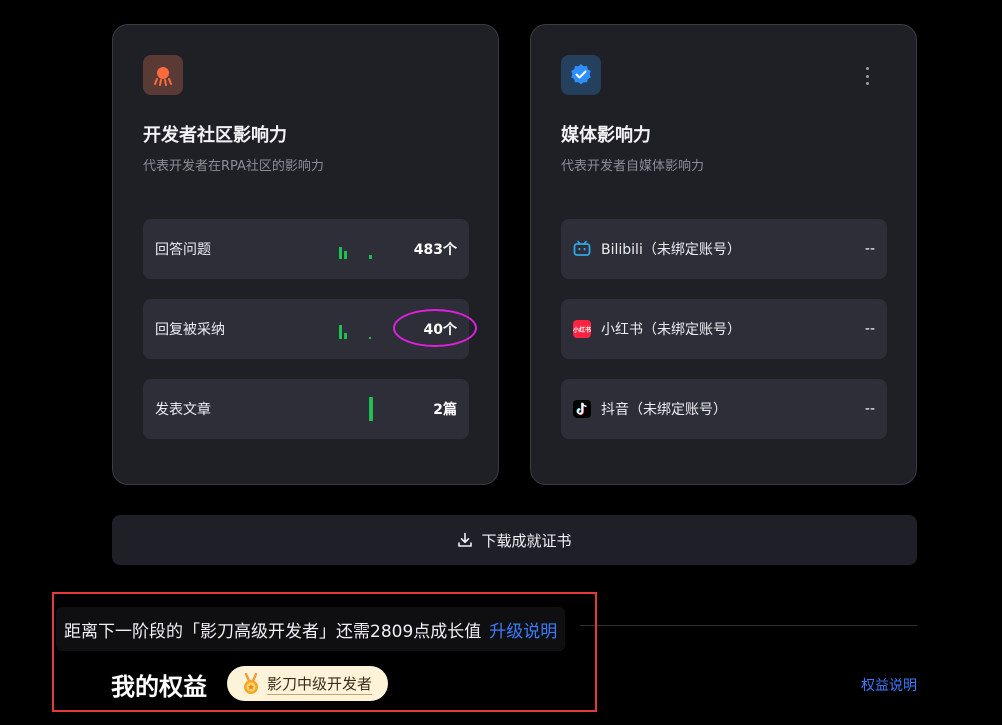  What do you see at coordinates (664, 410) in the screenshot?
I see `media-label: 抖音（未绑定账号）` at bounding box center [664, 410].